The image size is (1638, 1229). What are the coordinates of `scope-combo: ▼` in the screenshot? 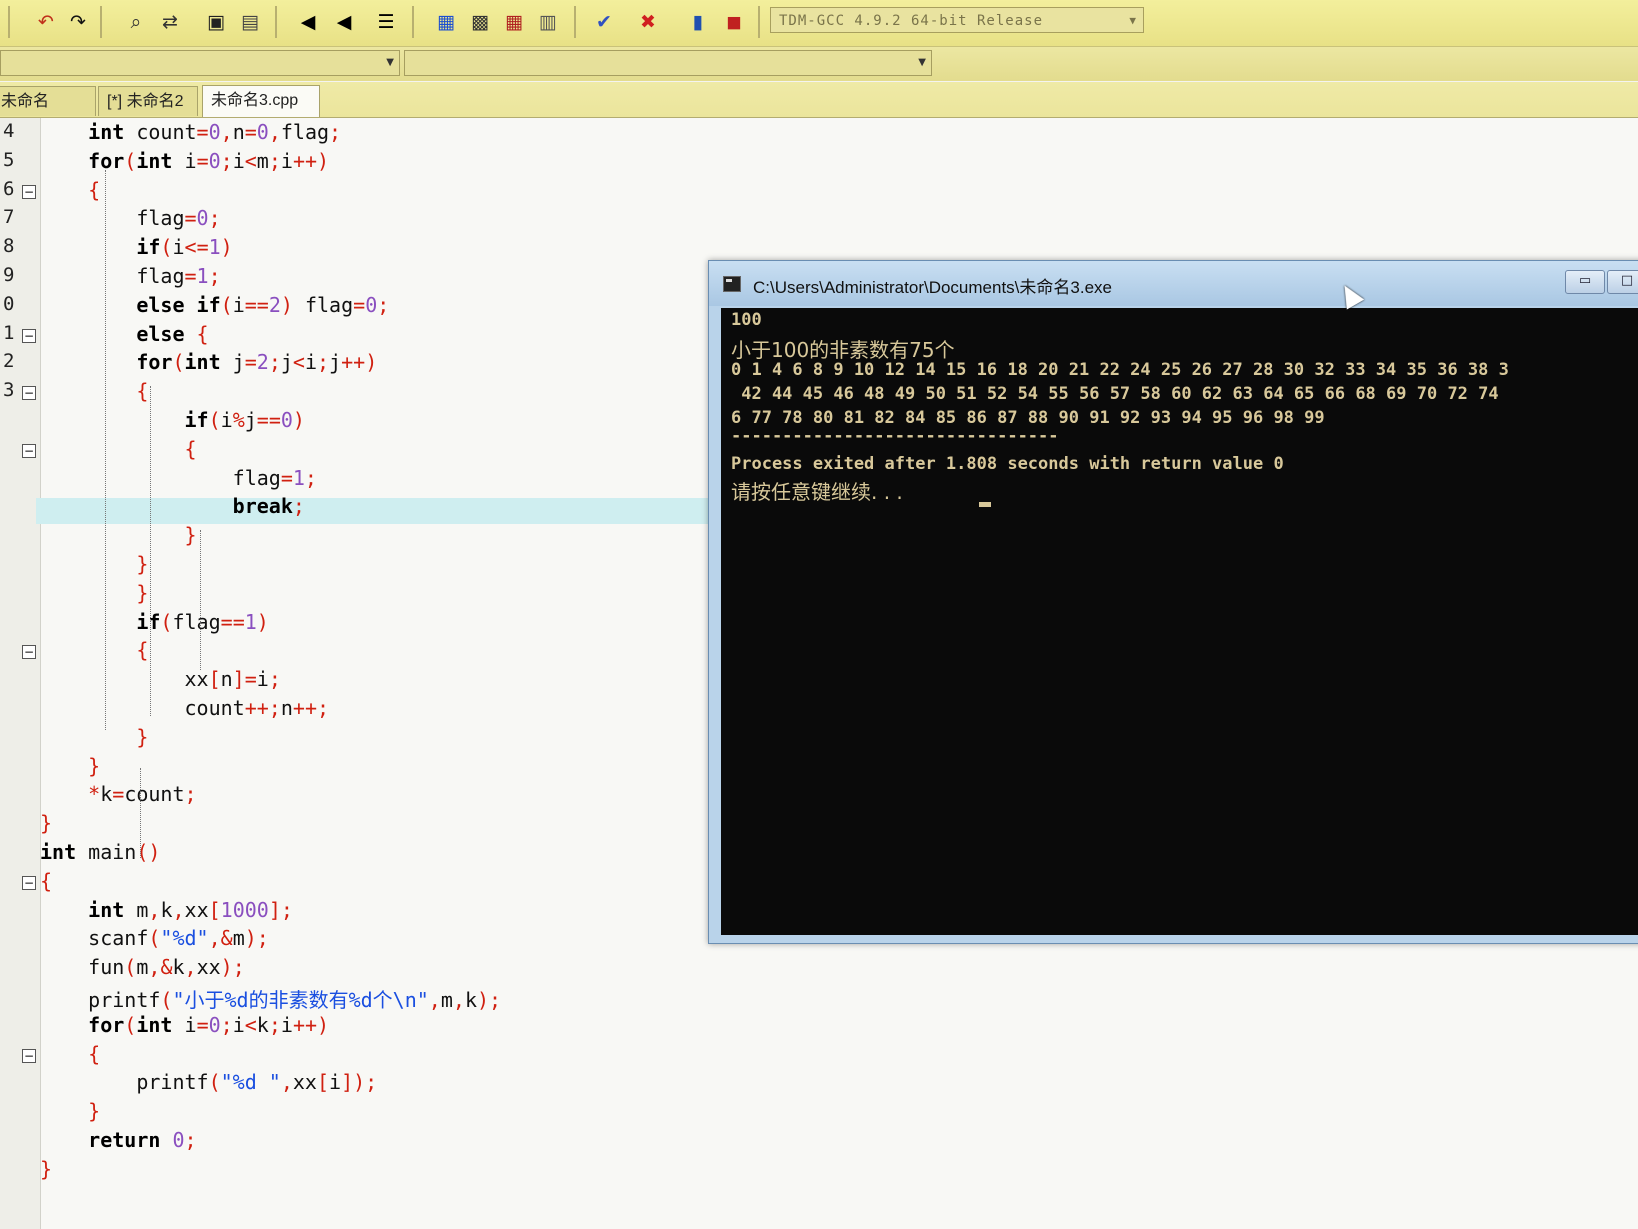 It's located at (200, 63).